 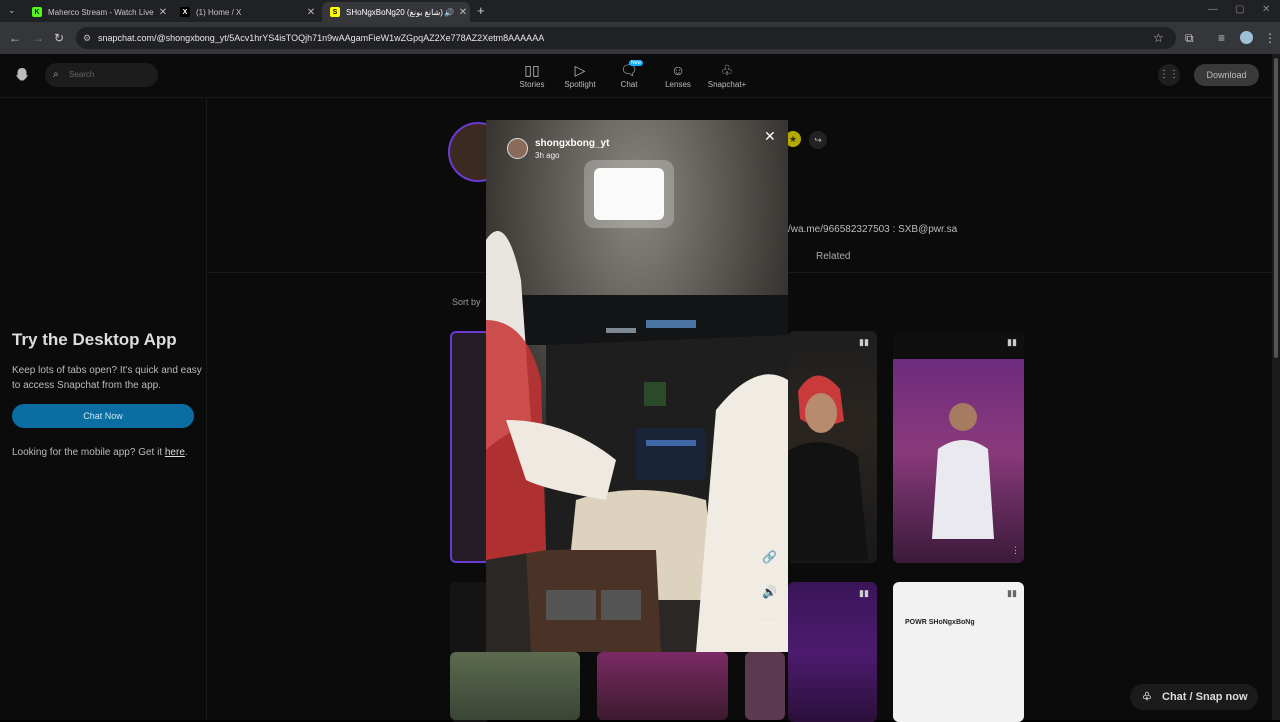 I want to click on chat-now-button: Chat Now, so click(x=103, y=416).